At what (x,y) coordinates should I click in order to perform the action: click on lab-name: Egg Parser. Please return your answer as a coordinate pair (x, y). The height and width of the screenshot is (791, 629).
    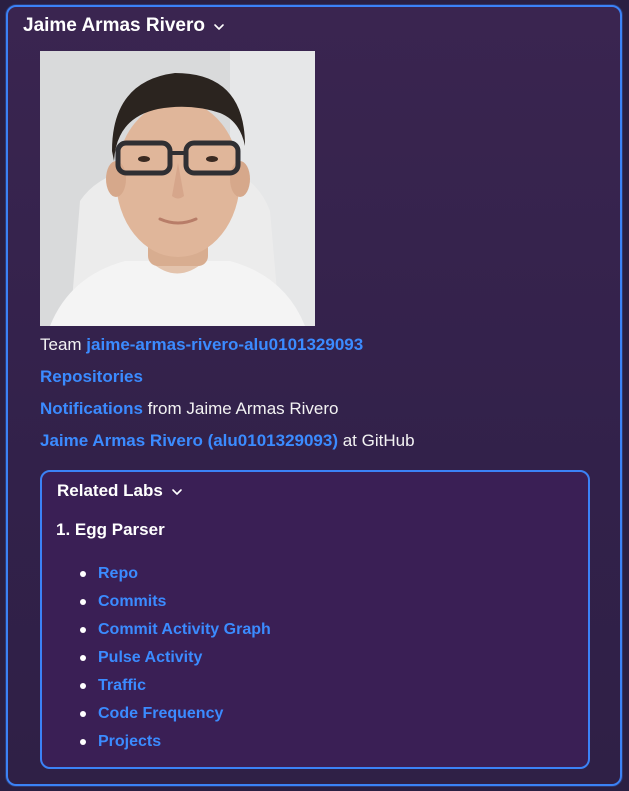
    Looking at the image, I should click on (119, 529).